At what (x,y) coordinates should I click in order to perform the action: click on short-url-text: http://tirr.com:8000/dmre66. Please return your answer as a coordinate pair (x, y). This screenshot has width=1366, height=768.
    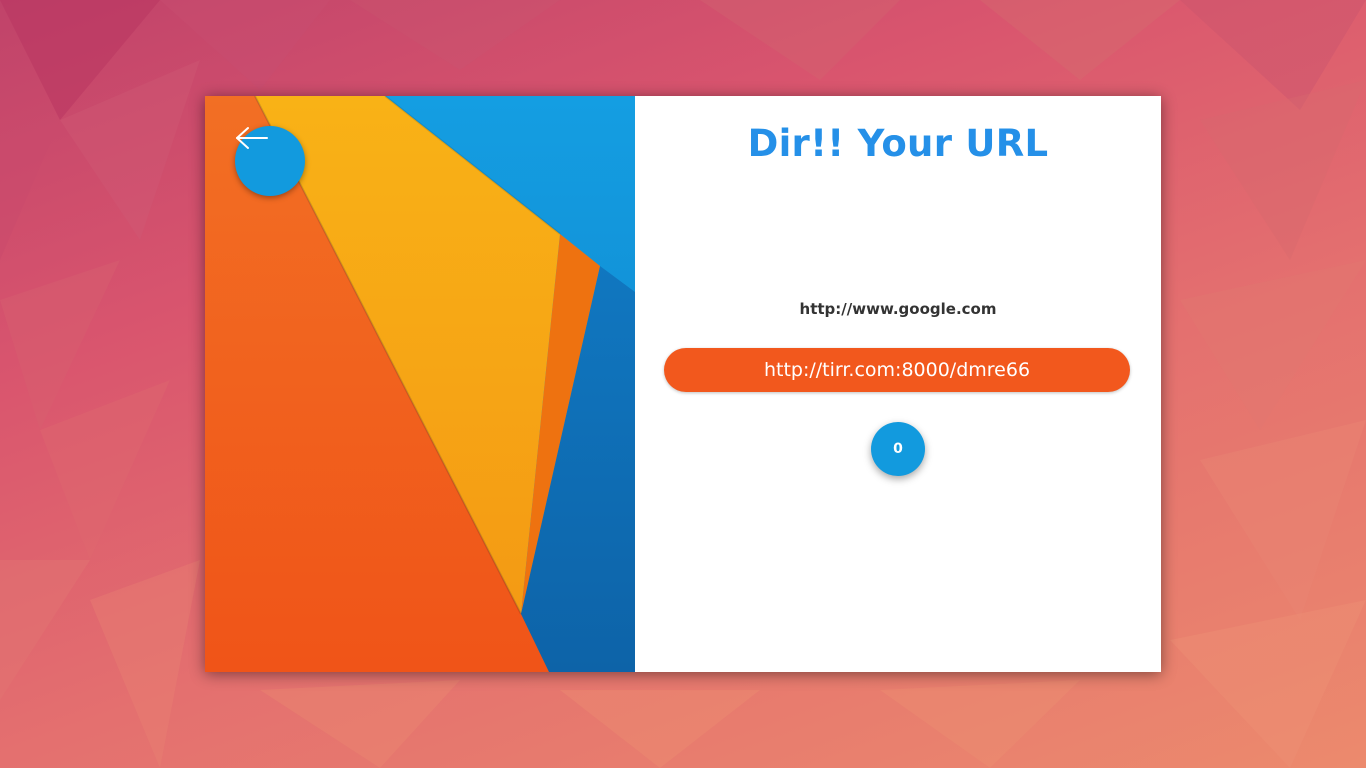
    Looking at the image, I should click on (897, 370).